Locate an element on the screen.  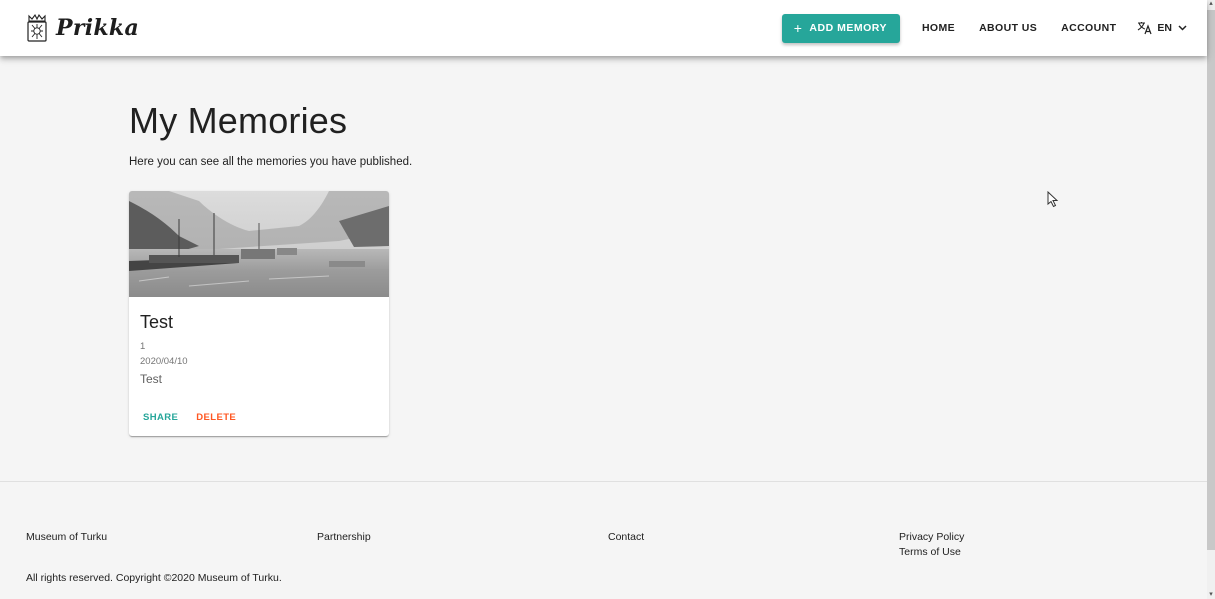
memory-description: Test is located at coordinates (151, 379).